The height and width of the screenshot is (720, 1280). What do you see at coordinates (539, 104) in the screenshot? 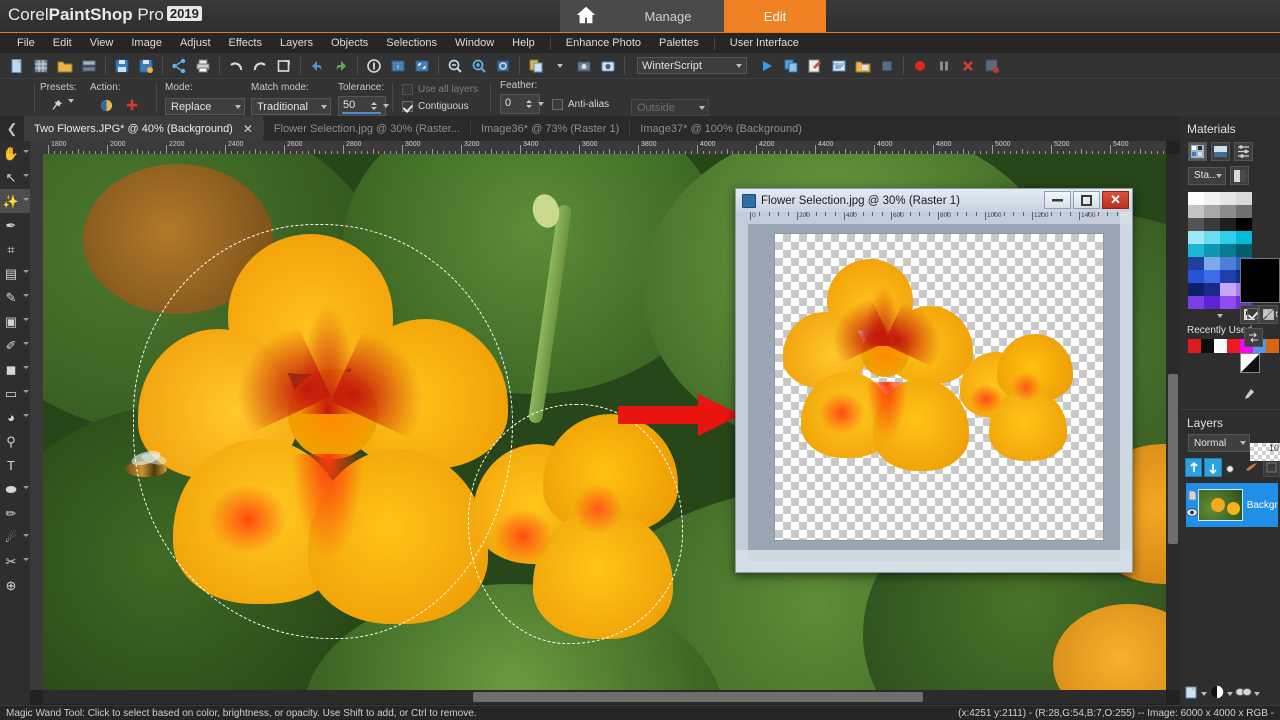
I see `feather-spinner` at bounding box center [539, 104].